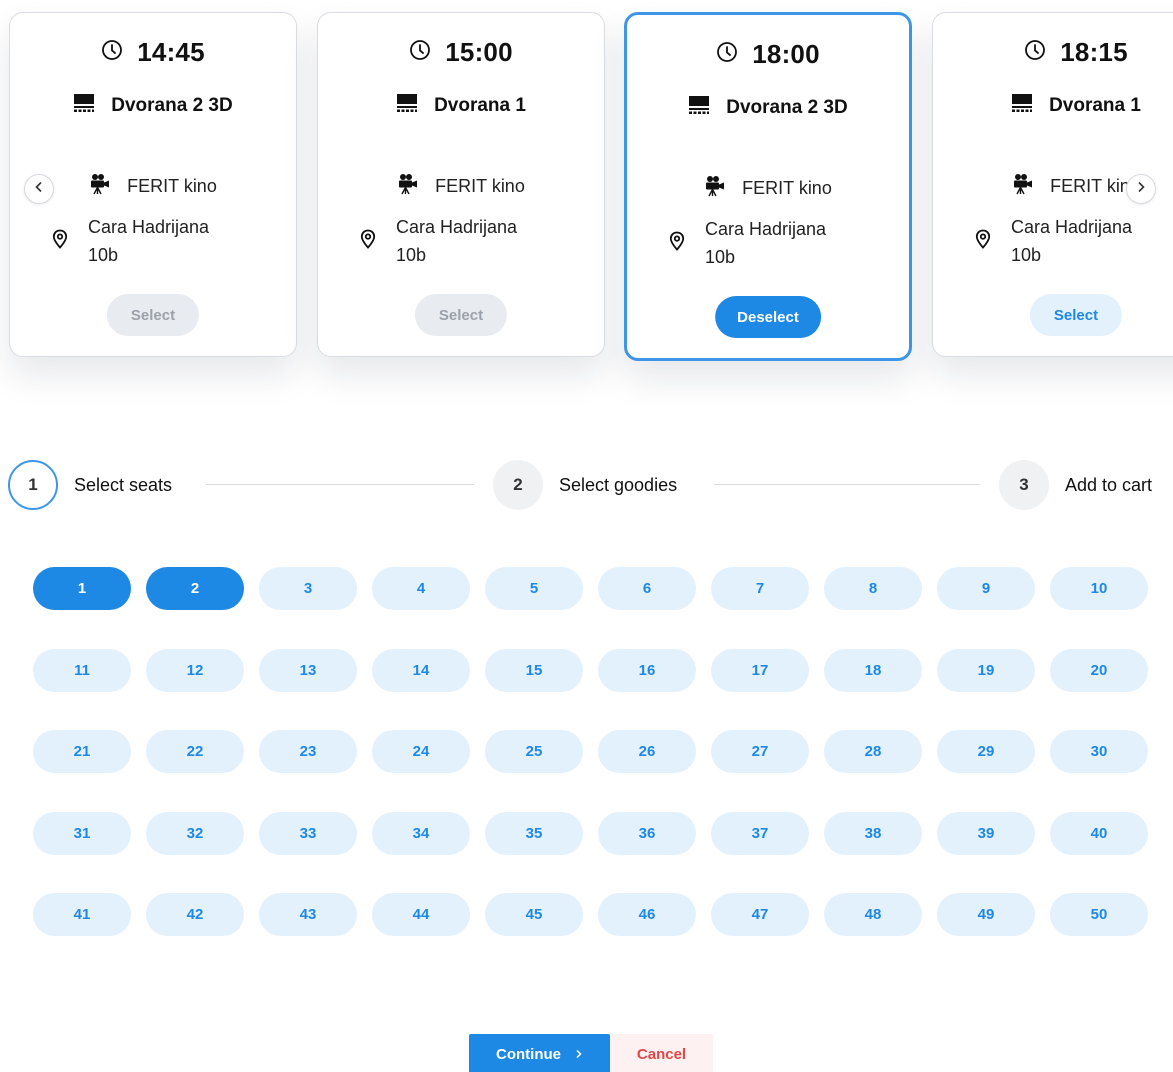 This screenshot has height=1072, width=1173. What do you see at coordinates (534, 670) in the screenshot?
I see `seat-button: 15` at bounding box center [534, 670].